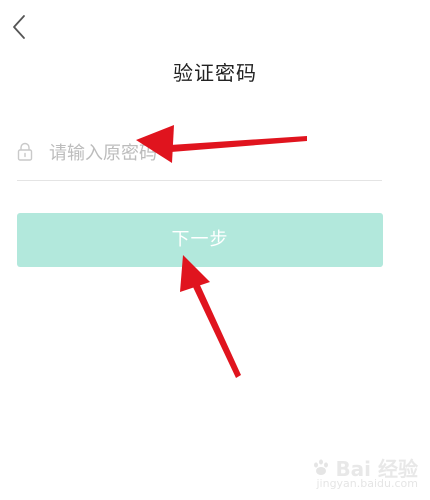  What do you see at coordinates (215, 73) in the screenshot?
I see `page-title: 验证密码` at bounding box center [215, 73].